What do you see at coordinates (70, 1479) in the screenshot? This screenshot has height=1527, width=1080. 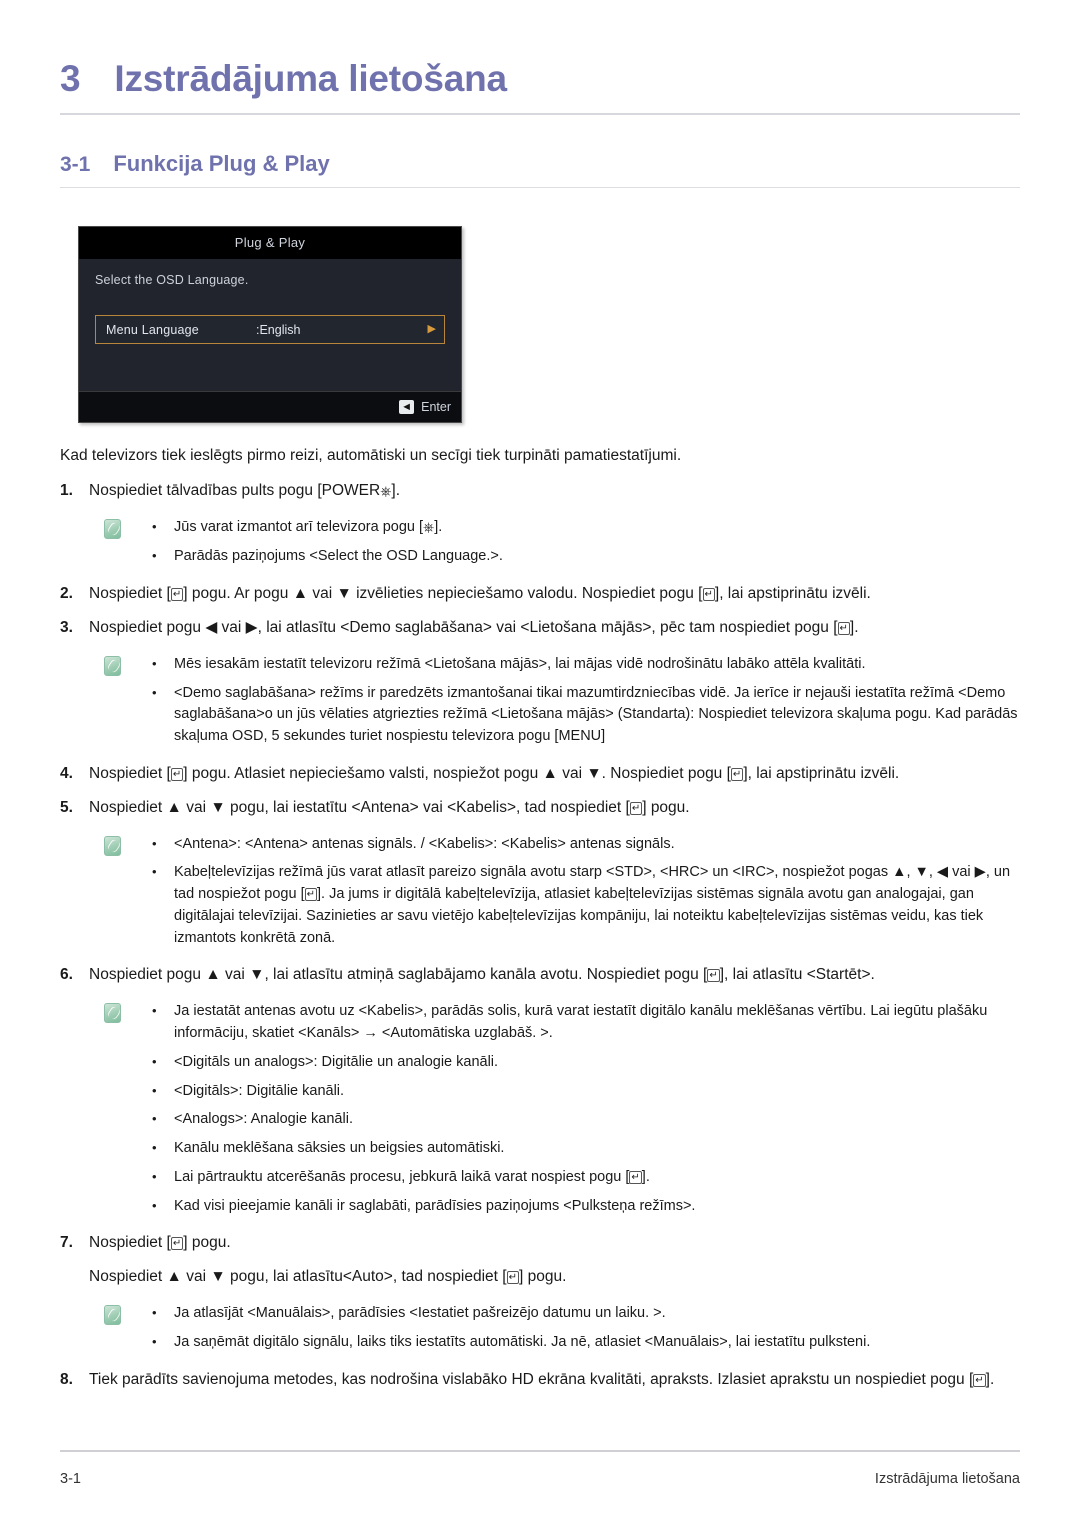 I see `footer-page-number: 3-1` at bounding box center [70, 1479].